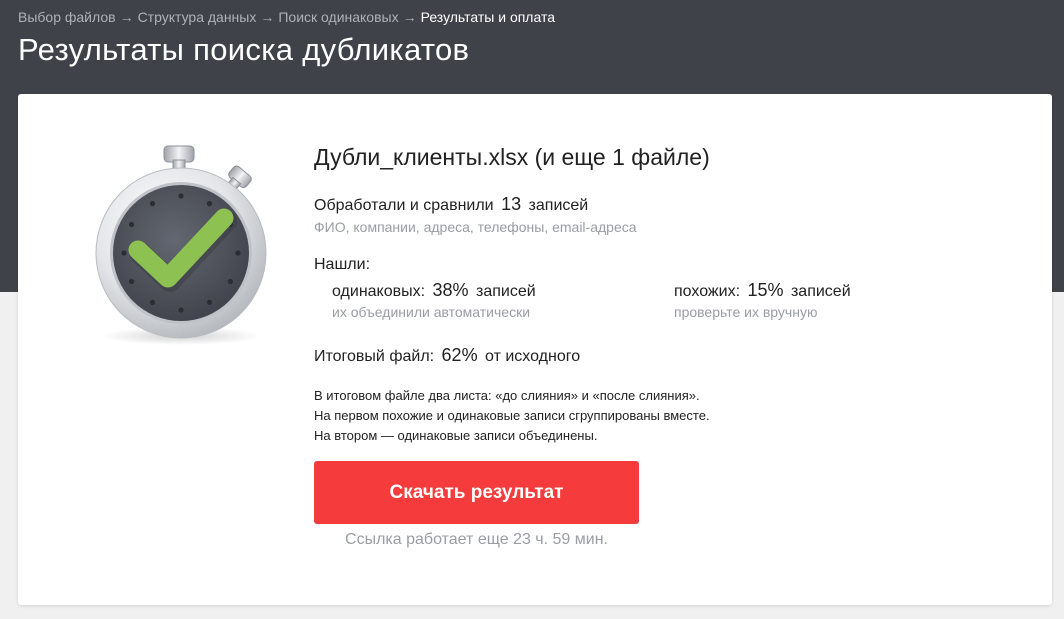  What do you see at coordinates (746, 312) in the screenshot?
I see `similar-note: проверьте их вручную` at bounding box center [746, 312].